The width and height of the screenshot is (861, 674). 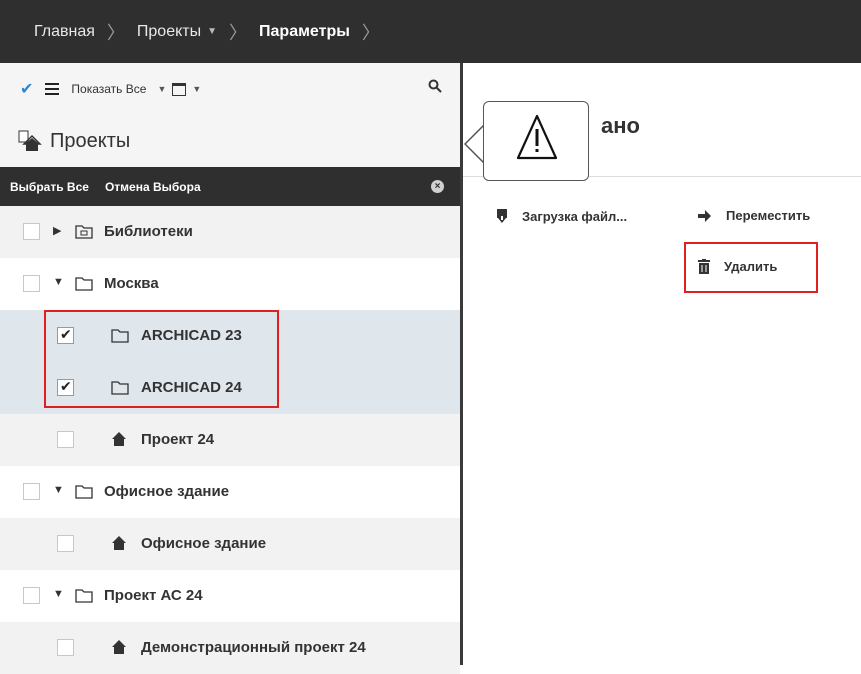 I want to click on panel-toolbar: ✔ Показать Все ▼ ▼, so click(x=230, y=89).